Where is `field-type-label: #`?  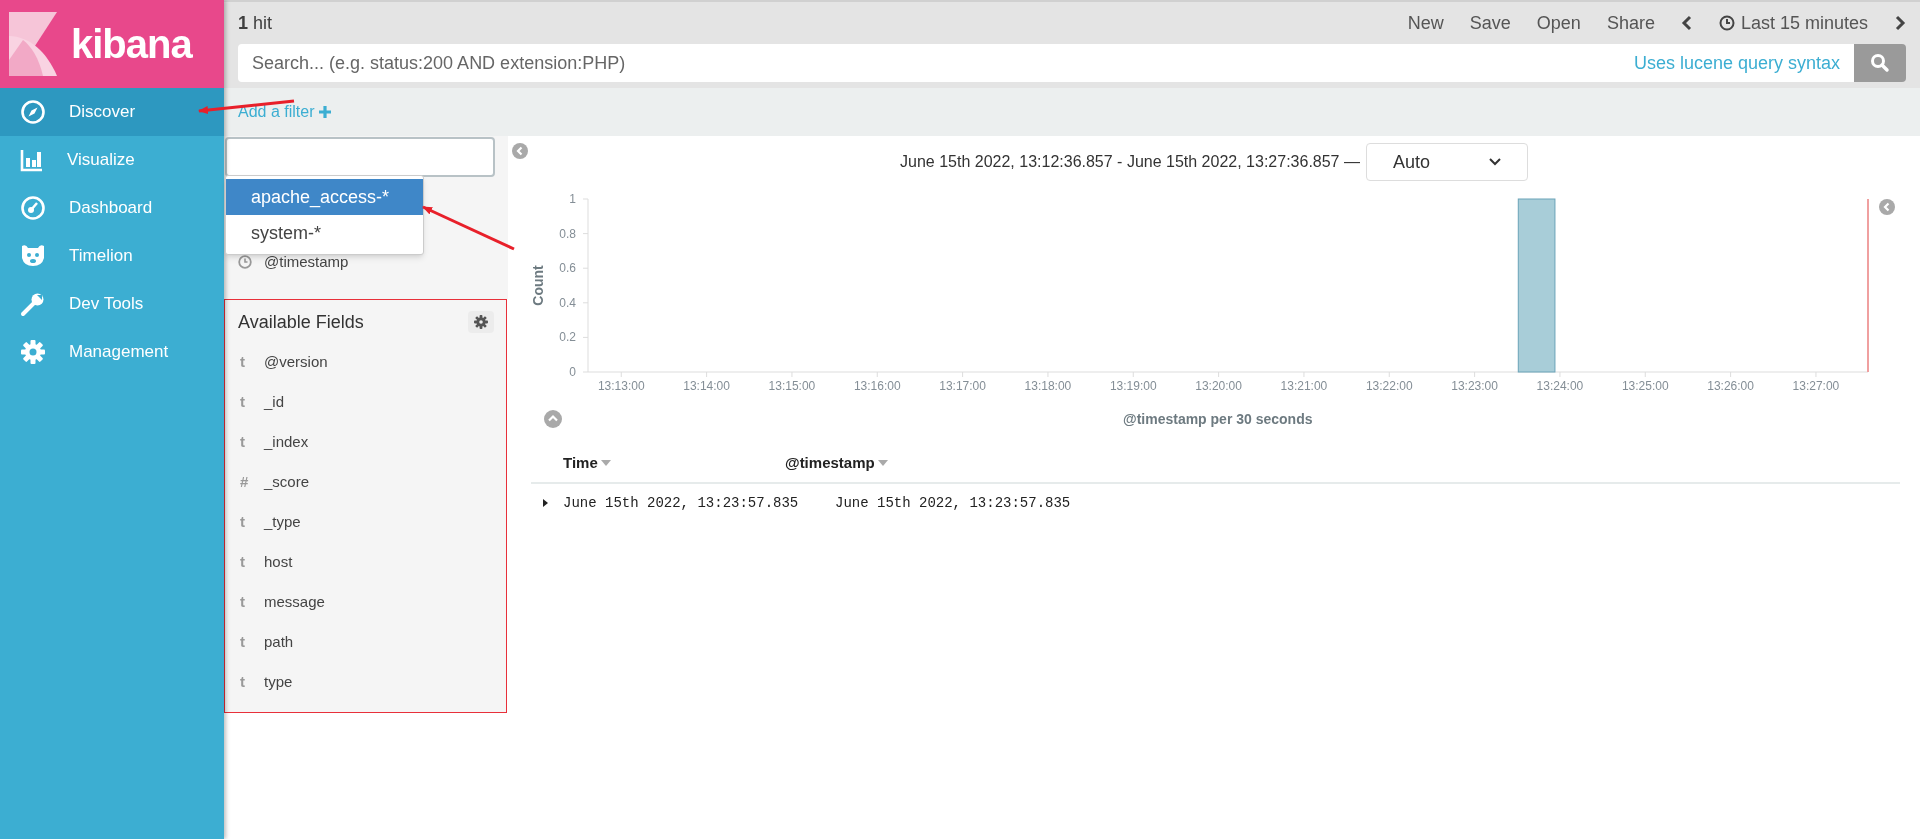 field-type-label: # is located at coordinates (245, 481).